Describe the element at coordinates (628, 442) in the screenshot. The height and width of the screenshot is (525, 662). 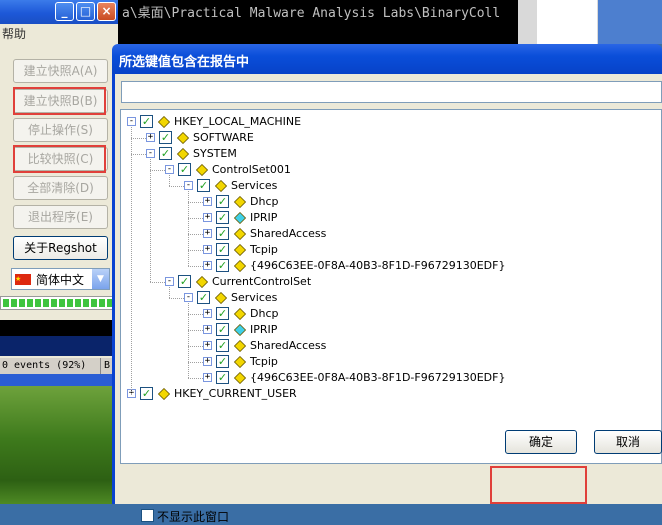
I see `cancel-button: 取消` at that location.